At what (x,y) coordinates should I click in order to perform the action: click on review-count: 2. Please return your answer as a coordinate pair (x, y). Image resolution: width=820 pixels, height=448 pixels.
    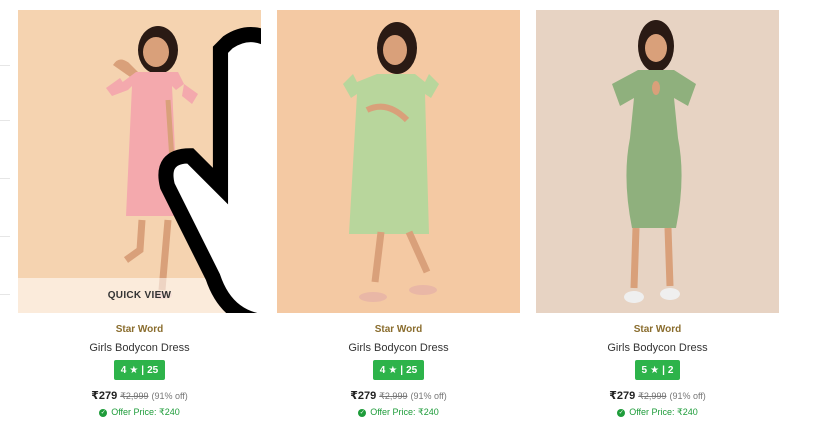
    Looking at the image, I should click on (670, 370).